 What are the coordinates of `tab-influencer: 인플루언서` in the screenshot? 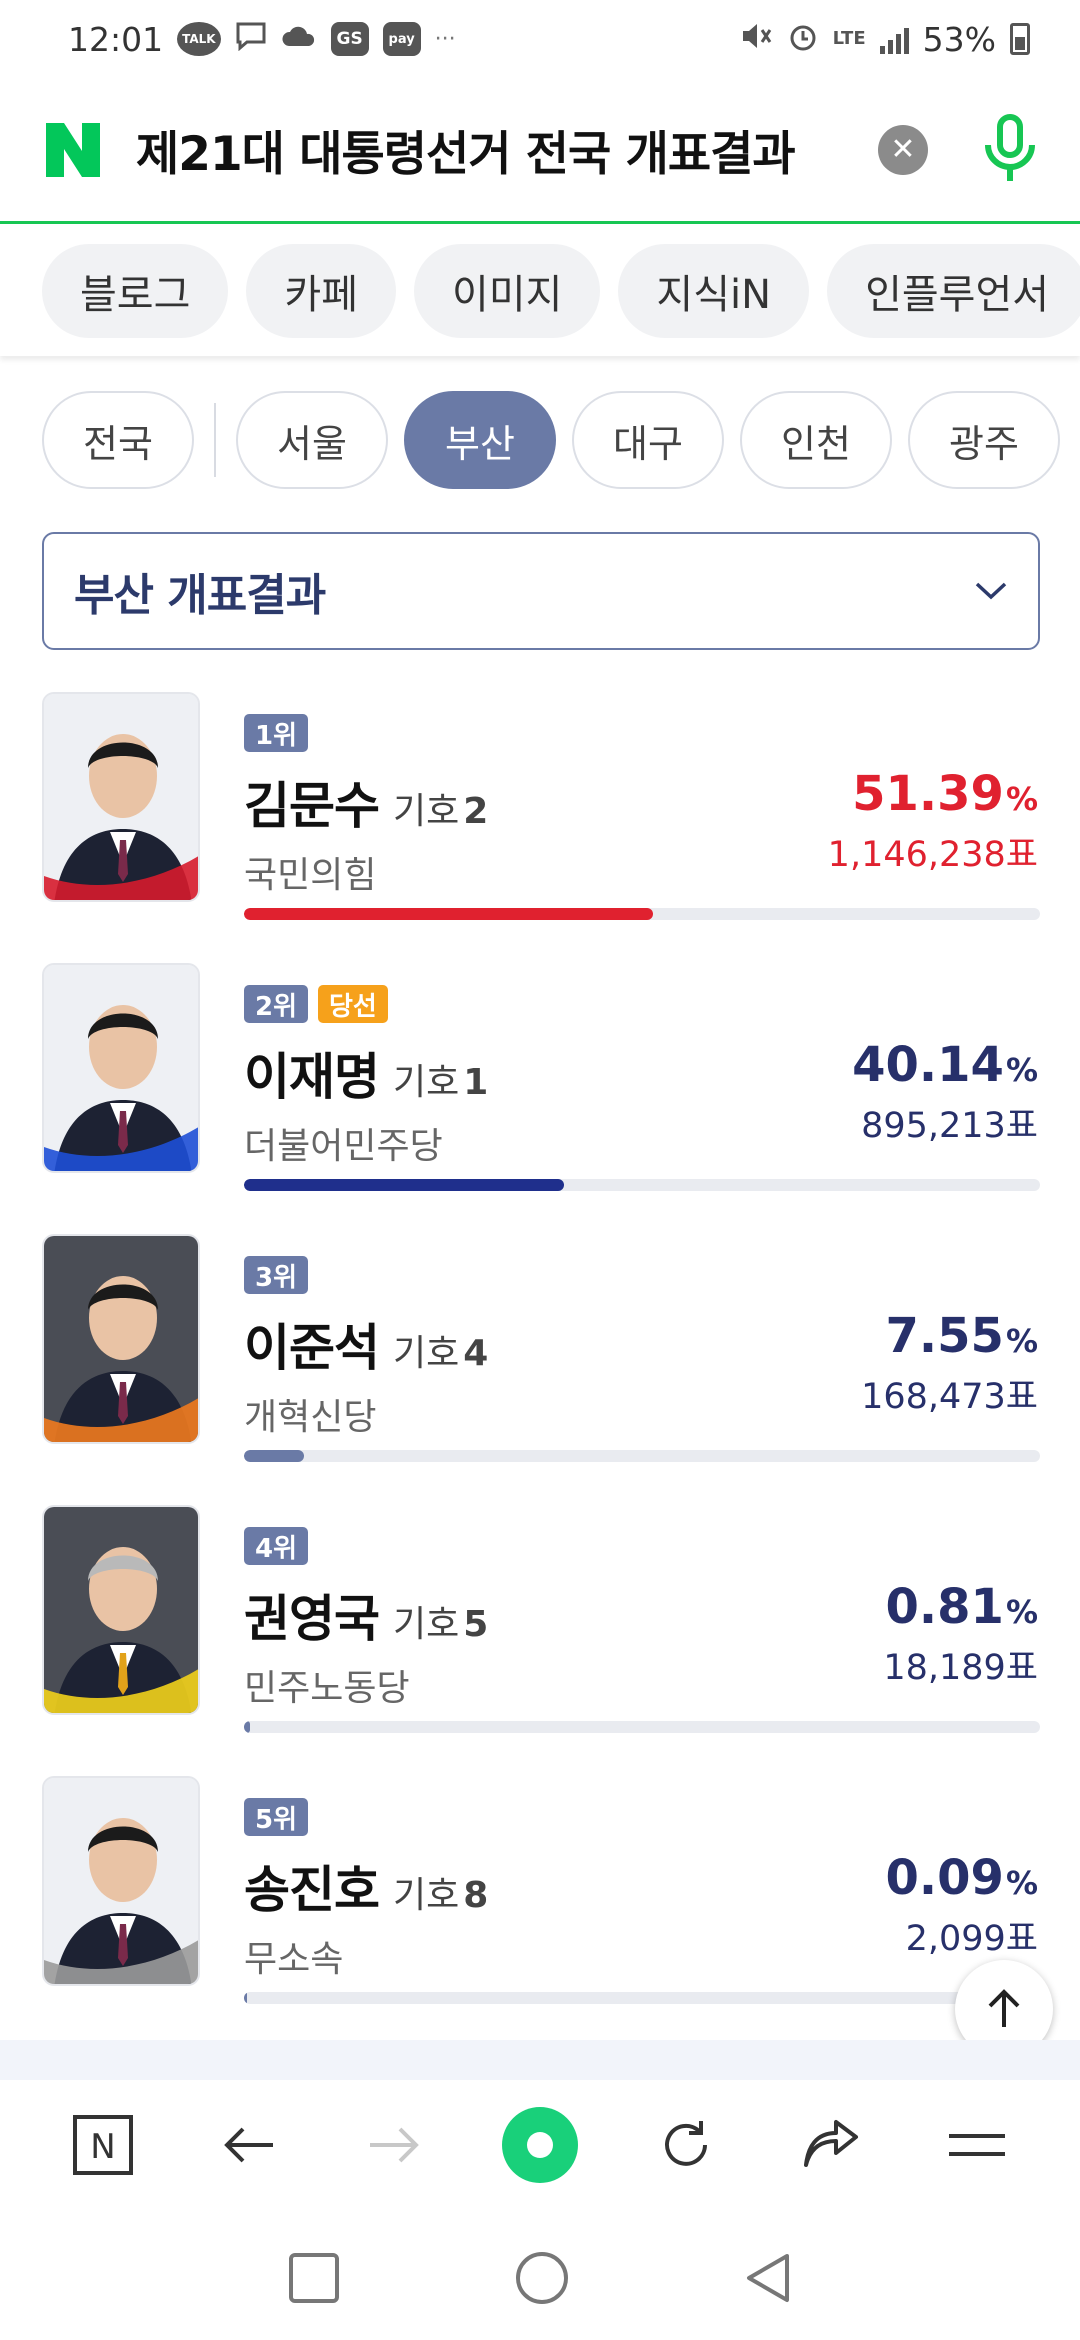 It's located at (953, 291).